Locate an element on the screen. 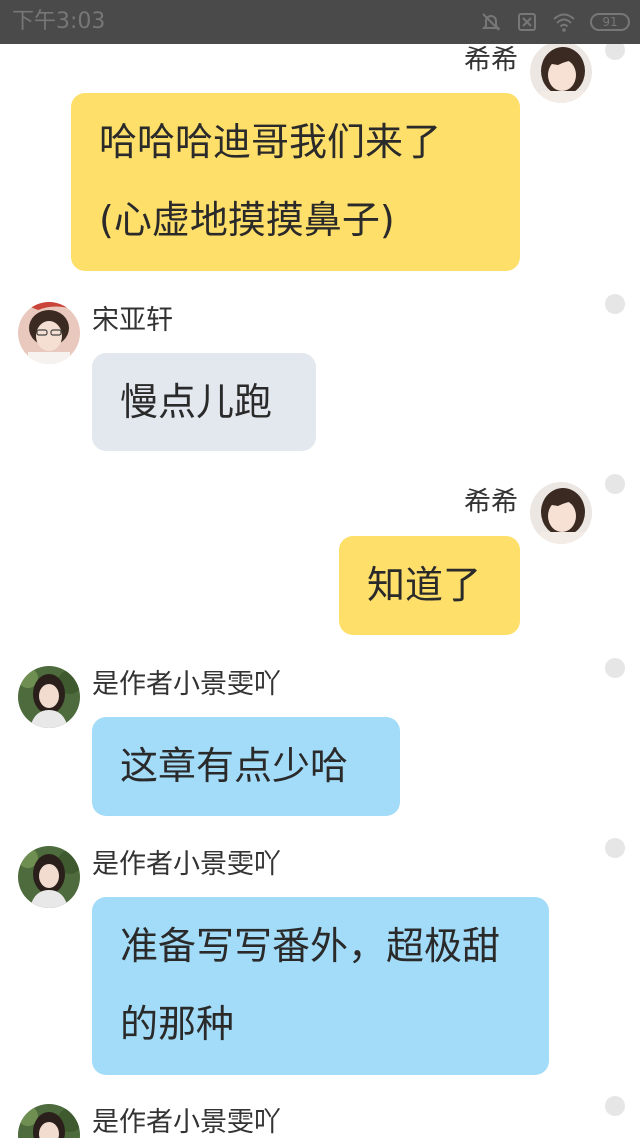 The image size is (640, 1138). message-bubble: 哈哈哈迪哥我们来了(心虚地摸摸鼻子) is located at coordinates (295, 182).